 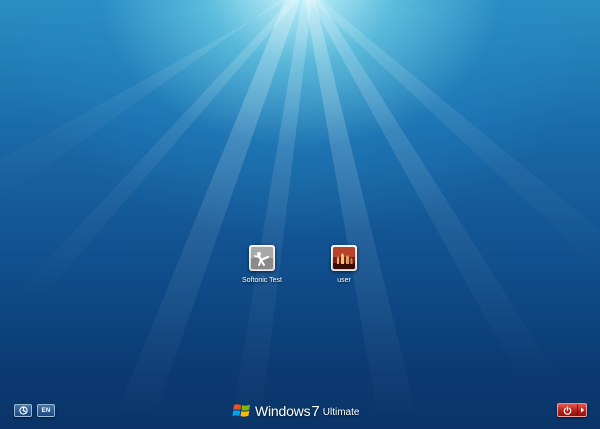 I want to click on ease-of-access-icon, so click(x=23, y=410).